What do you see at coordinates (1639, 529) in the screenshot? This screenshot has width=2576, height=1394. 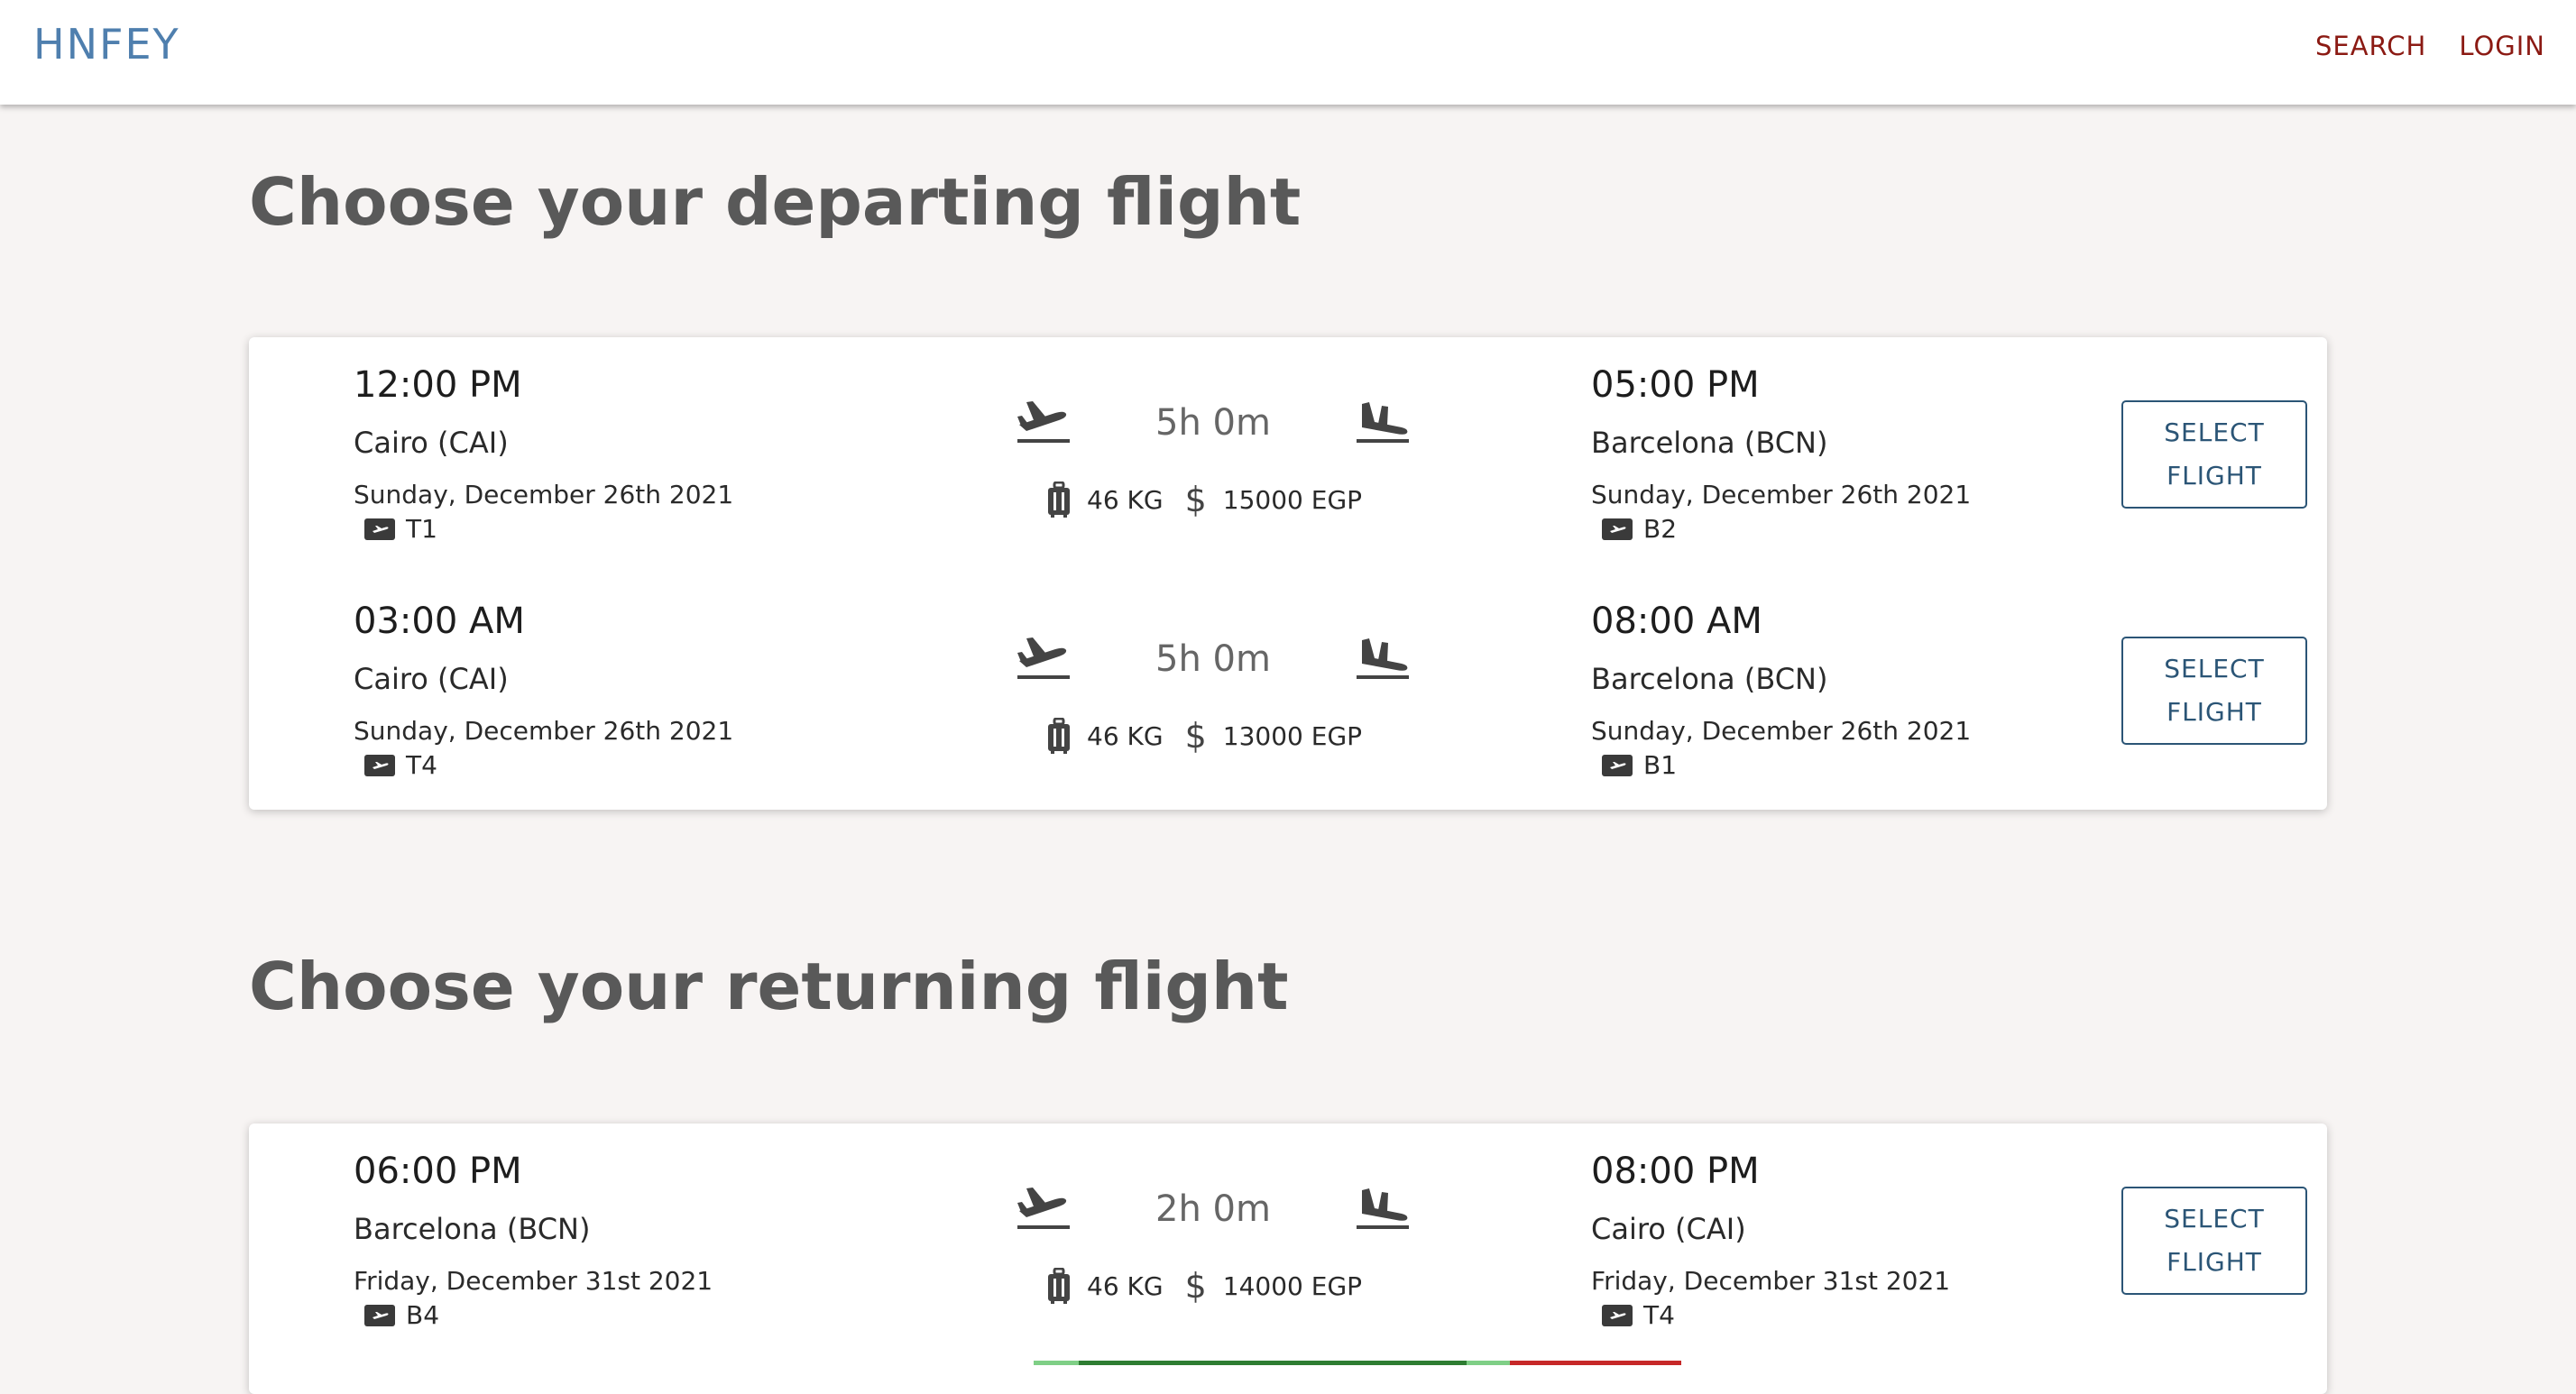 I see `arrival-terminal: B2` at bounding box center [1639, 529].